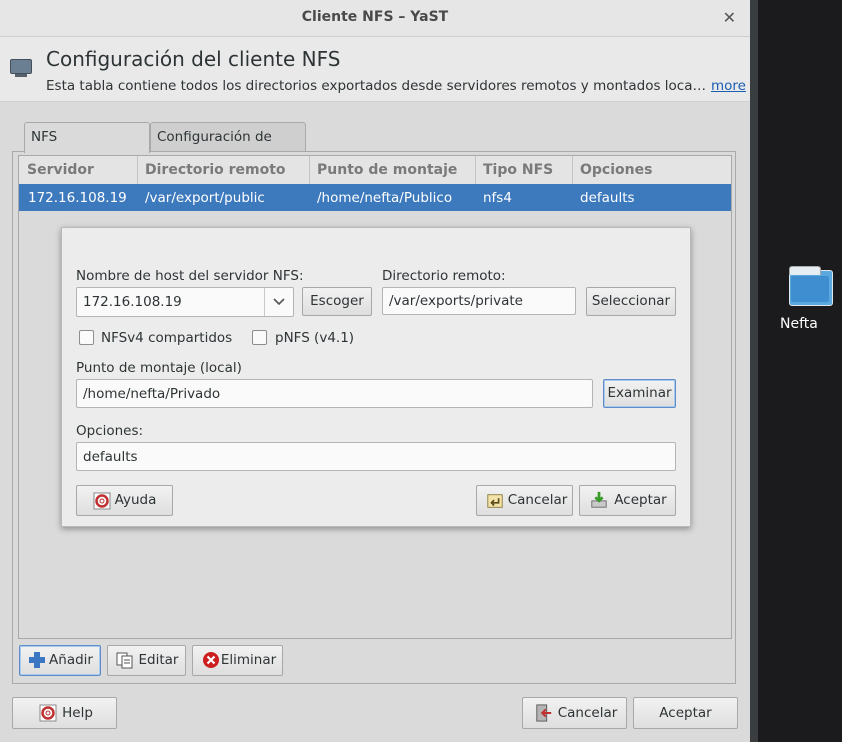  I want to click on folder-icon, so click(811, 286).